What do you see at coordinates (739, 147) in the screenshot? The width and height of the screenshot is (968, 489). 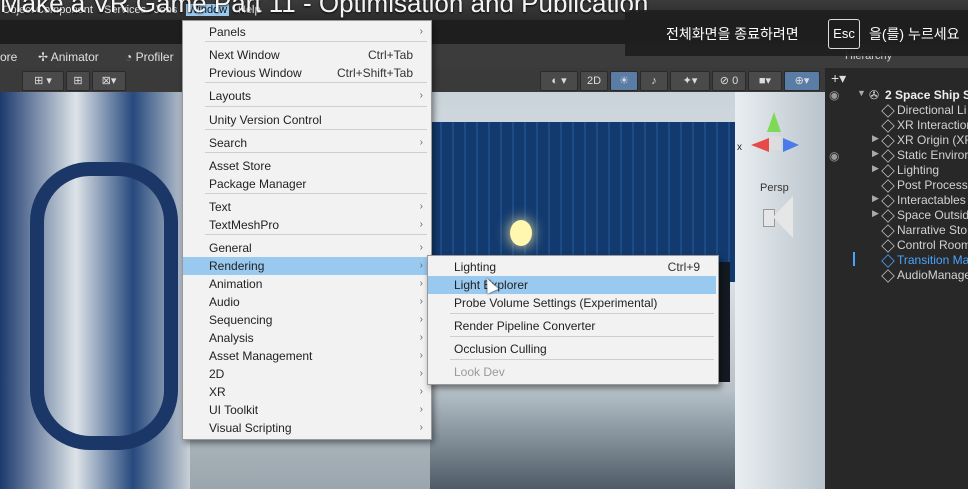 I see `gizmo-x-label: x` at bounding box center [739, 147].